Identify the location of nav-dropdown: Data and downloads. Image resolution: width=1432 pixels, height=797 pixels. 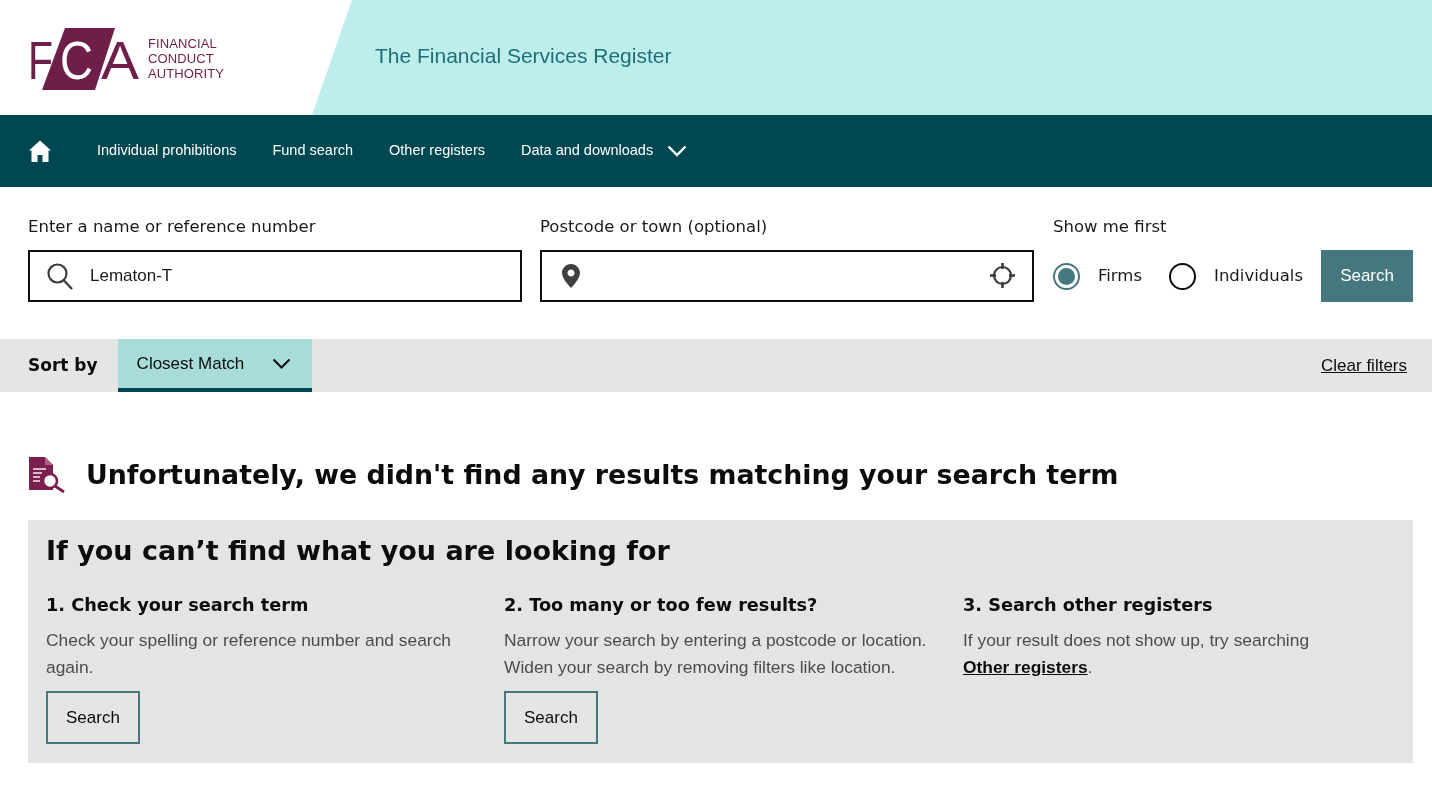
(604, 151).